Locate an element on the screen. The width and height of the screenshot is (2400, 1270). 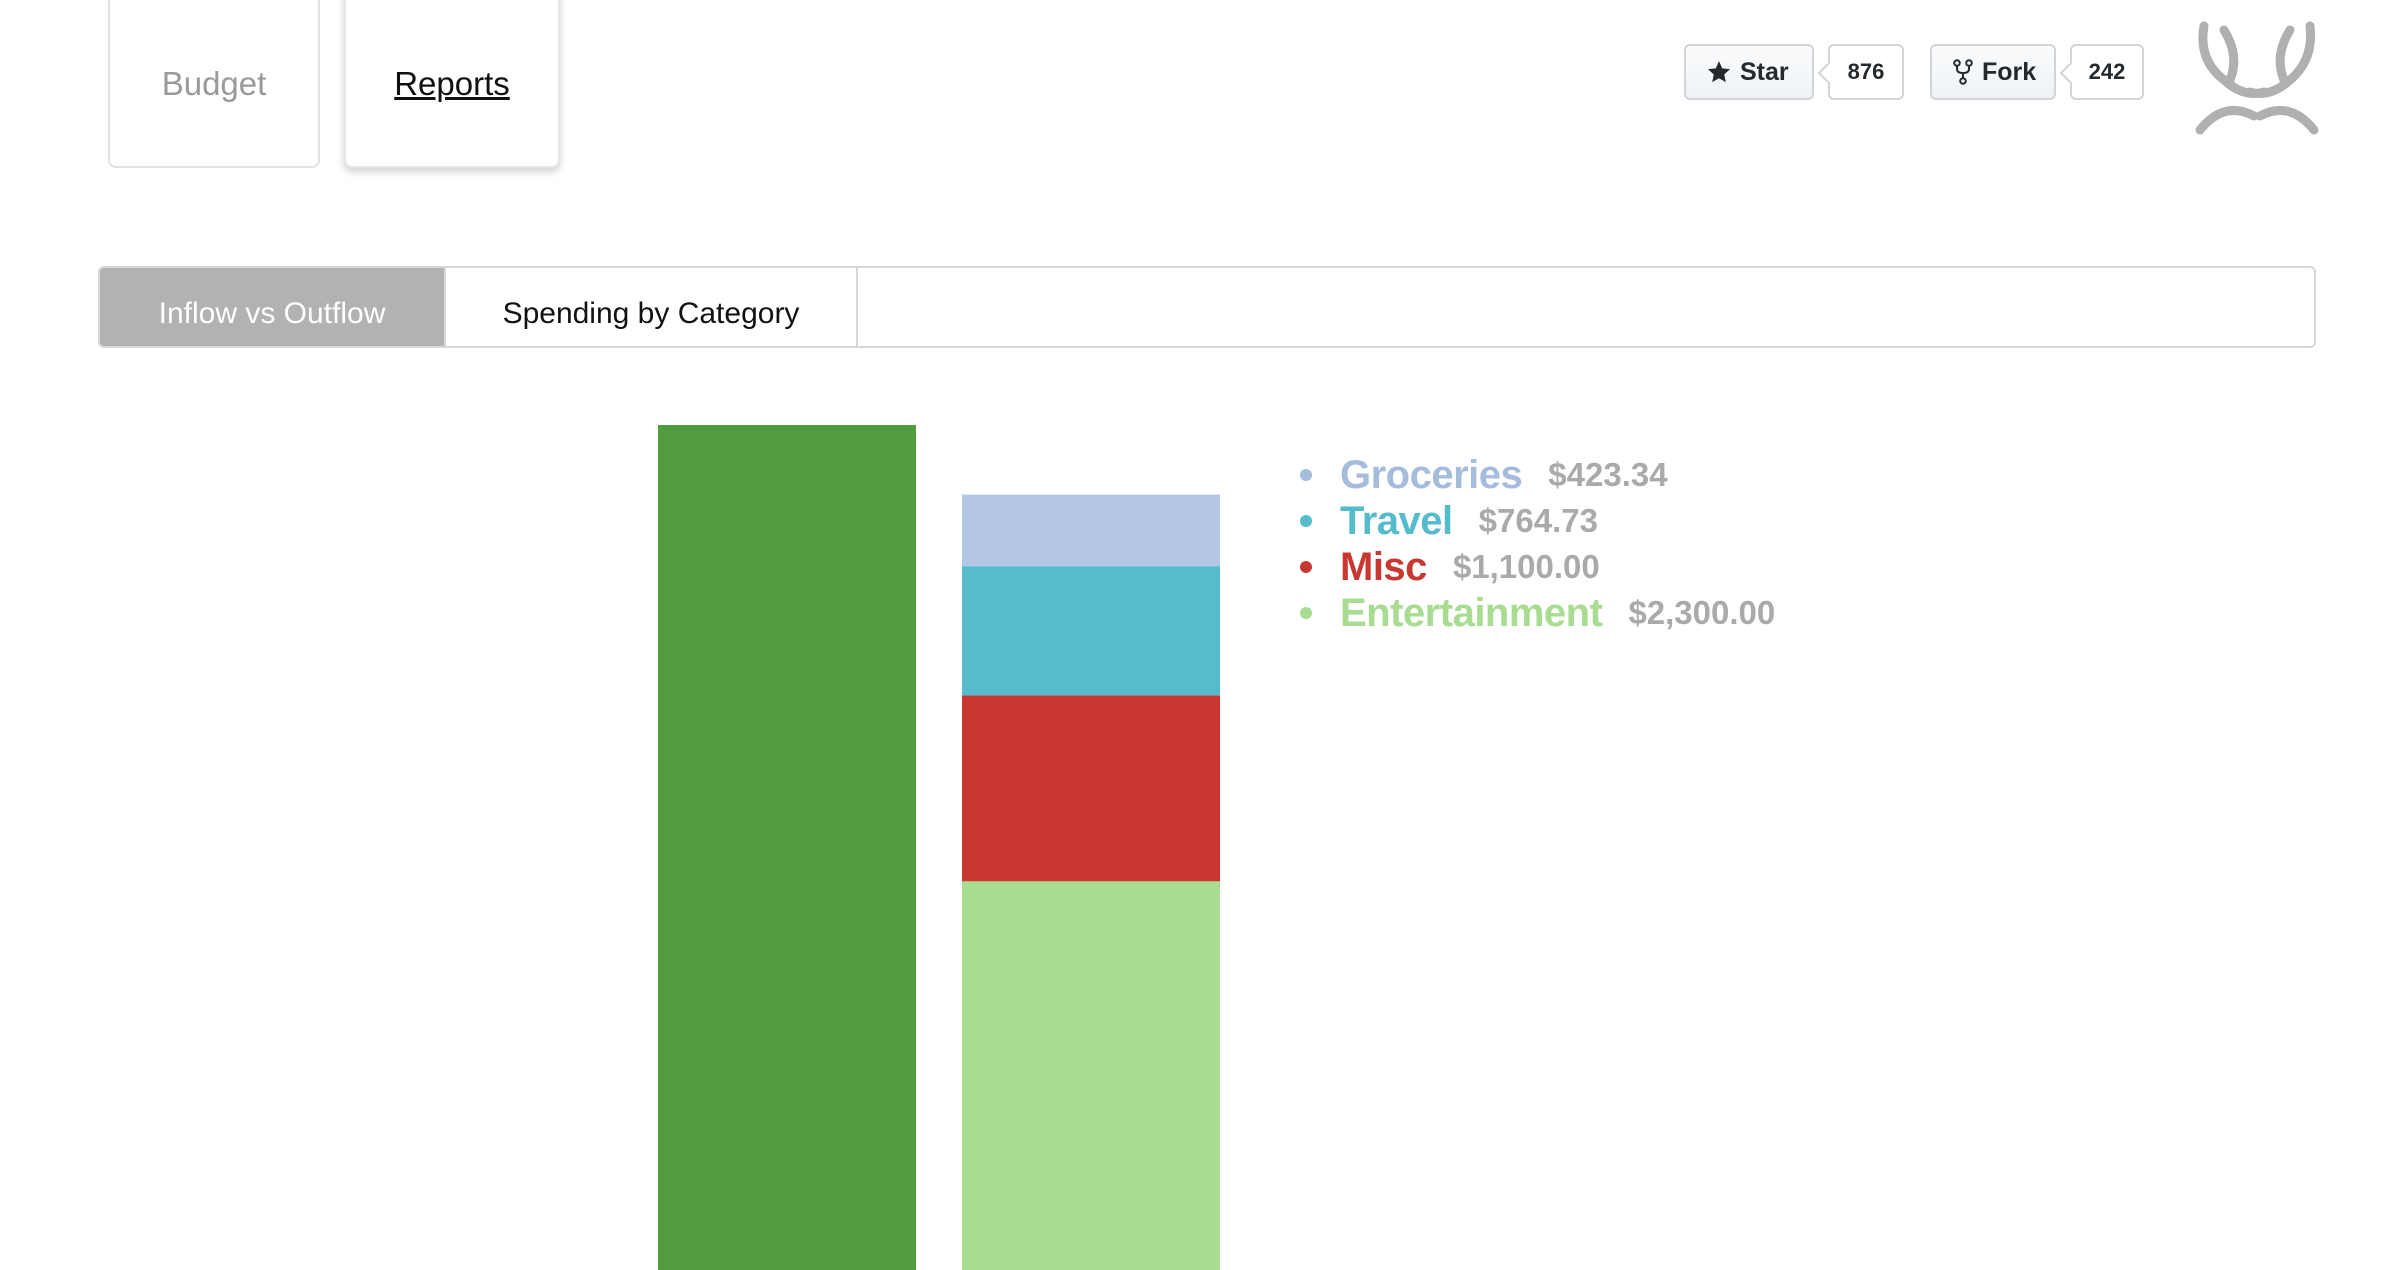
bar-outflow-groceries is located at coordinates (1091, 530).